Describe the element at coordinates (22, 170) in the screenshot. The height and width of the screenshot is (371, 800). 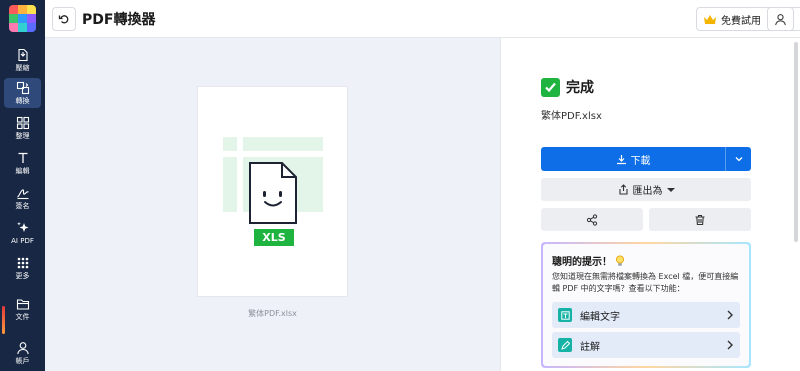
I see `sidebar-item-label: 編輯` at that location.